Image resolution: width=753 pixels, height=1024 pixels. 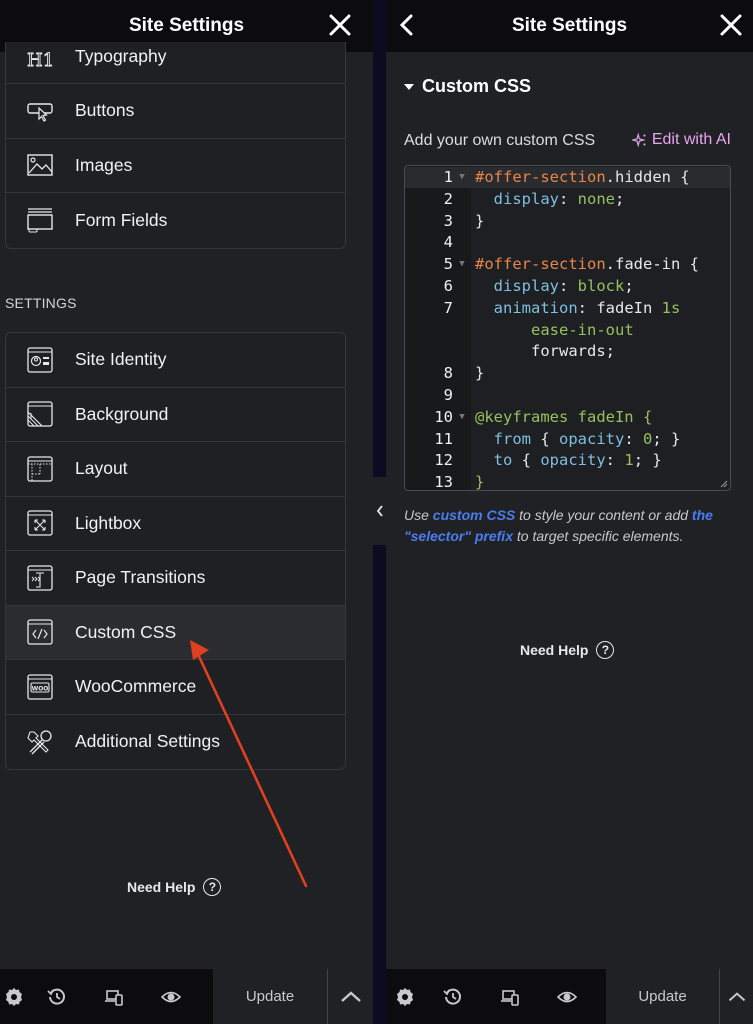 What do you see at coordinates (552, 287) in the screenshot?
I see `code-text: display: block;` at bounding box center [552, 287].